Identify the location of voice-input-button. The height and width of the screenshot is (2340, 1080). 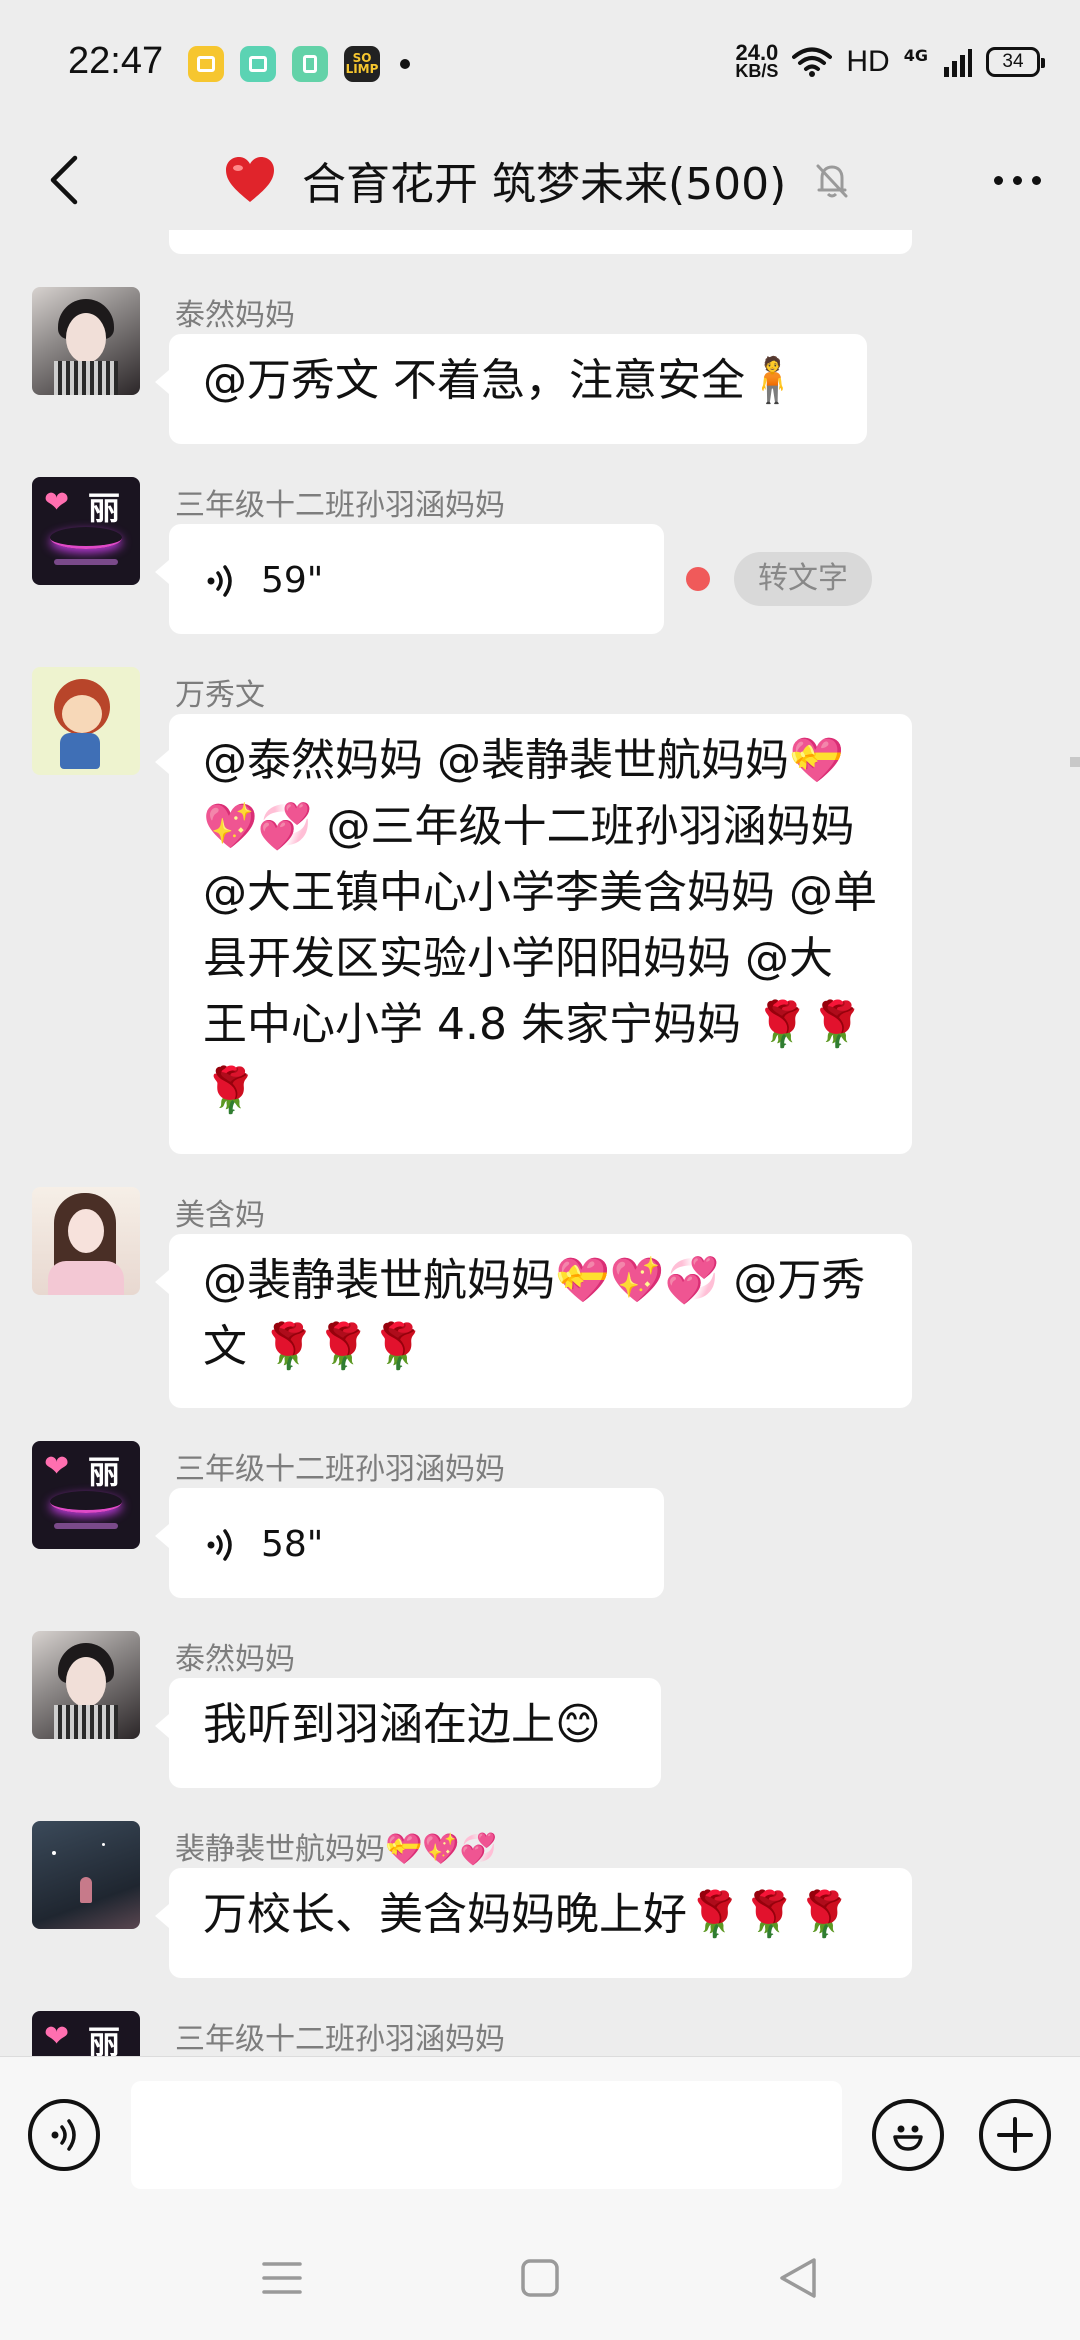
(64, 2135).